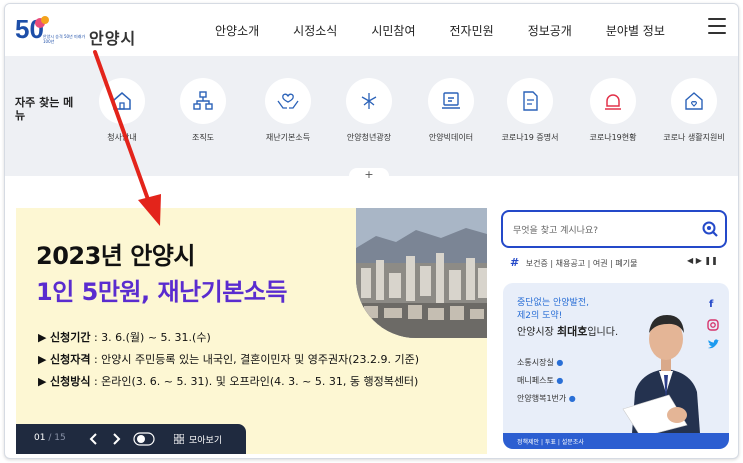 Image resolution: width=743 pixels, height=463 pixels. What do you see at coordinates (369, 110) in the screenshot?
I see `quick-item-youth-plaza: 안양청년광장` at bounding box center [369, 110].